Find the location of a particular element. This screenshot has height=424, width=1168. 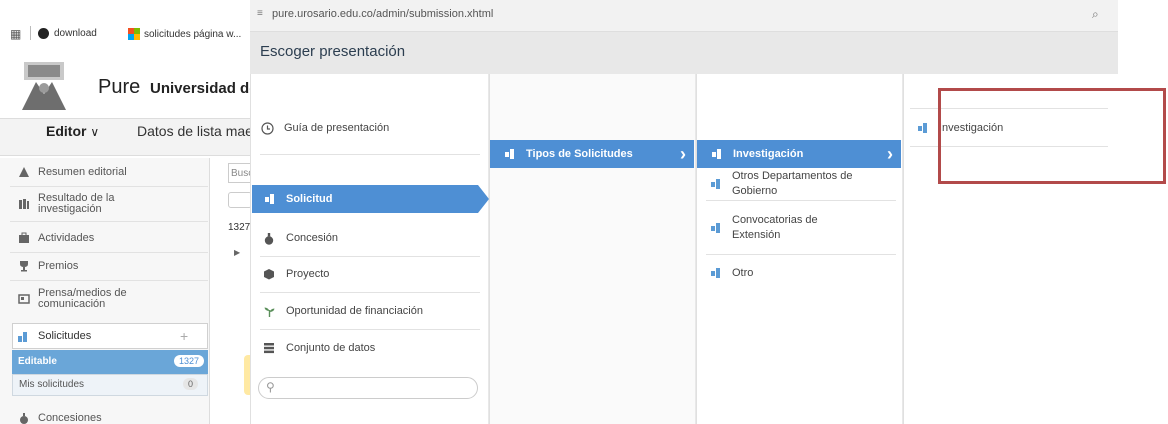

chevron-down-icon: ∨ is located at coordinates (95, 132).